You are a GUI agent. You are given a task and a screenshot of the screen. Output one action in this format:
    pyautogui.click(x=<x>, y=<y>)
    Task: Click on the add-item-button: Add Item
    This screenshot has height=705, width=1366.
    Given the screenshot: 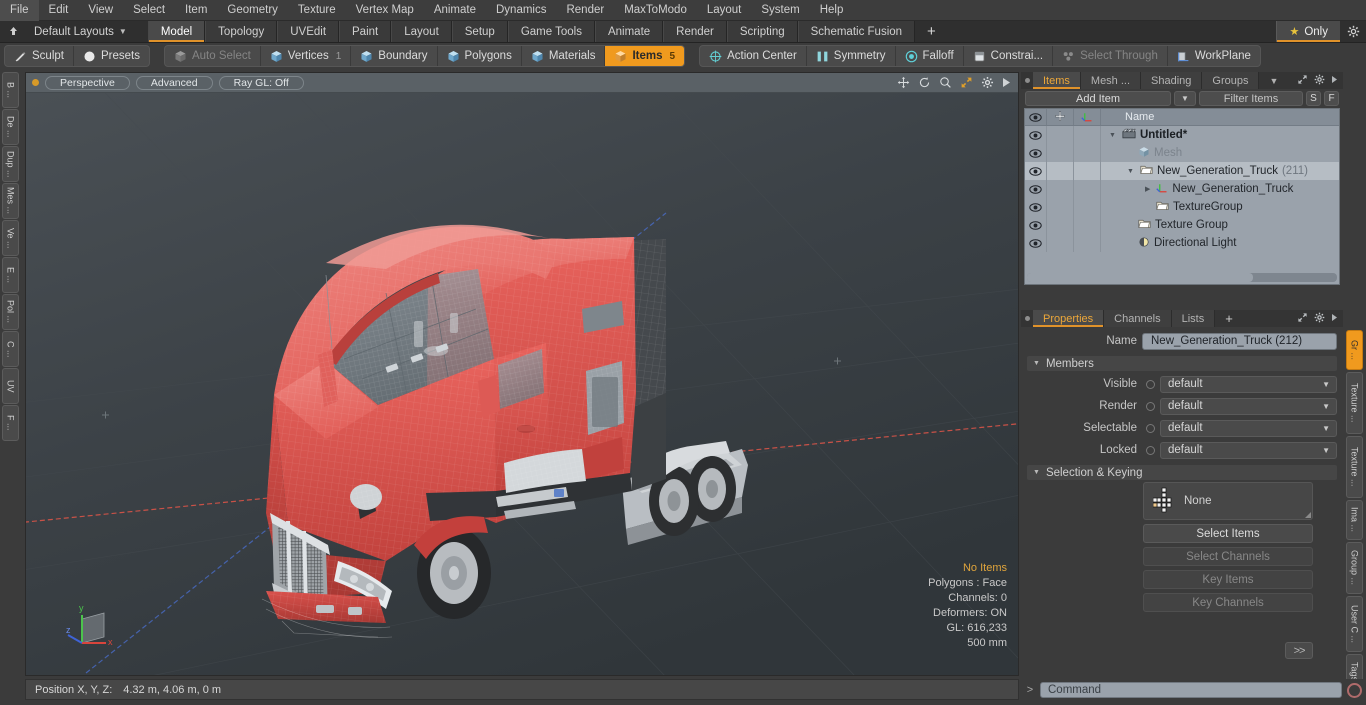 What is the action you would take?
    pyautogui.click(x=1098, y=98)
    